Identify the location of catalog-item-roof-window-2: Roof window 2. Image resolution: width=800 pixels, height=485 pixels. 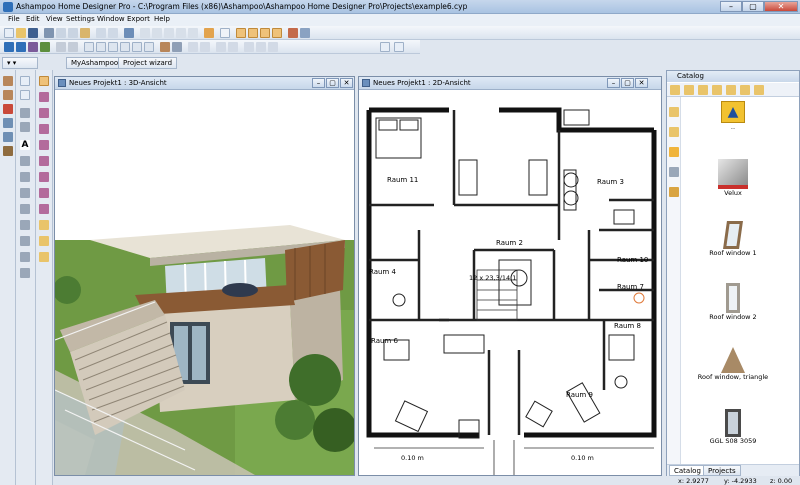
(733, 302).